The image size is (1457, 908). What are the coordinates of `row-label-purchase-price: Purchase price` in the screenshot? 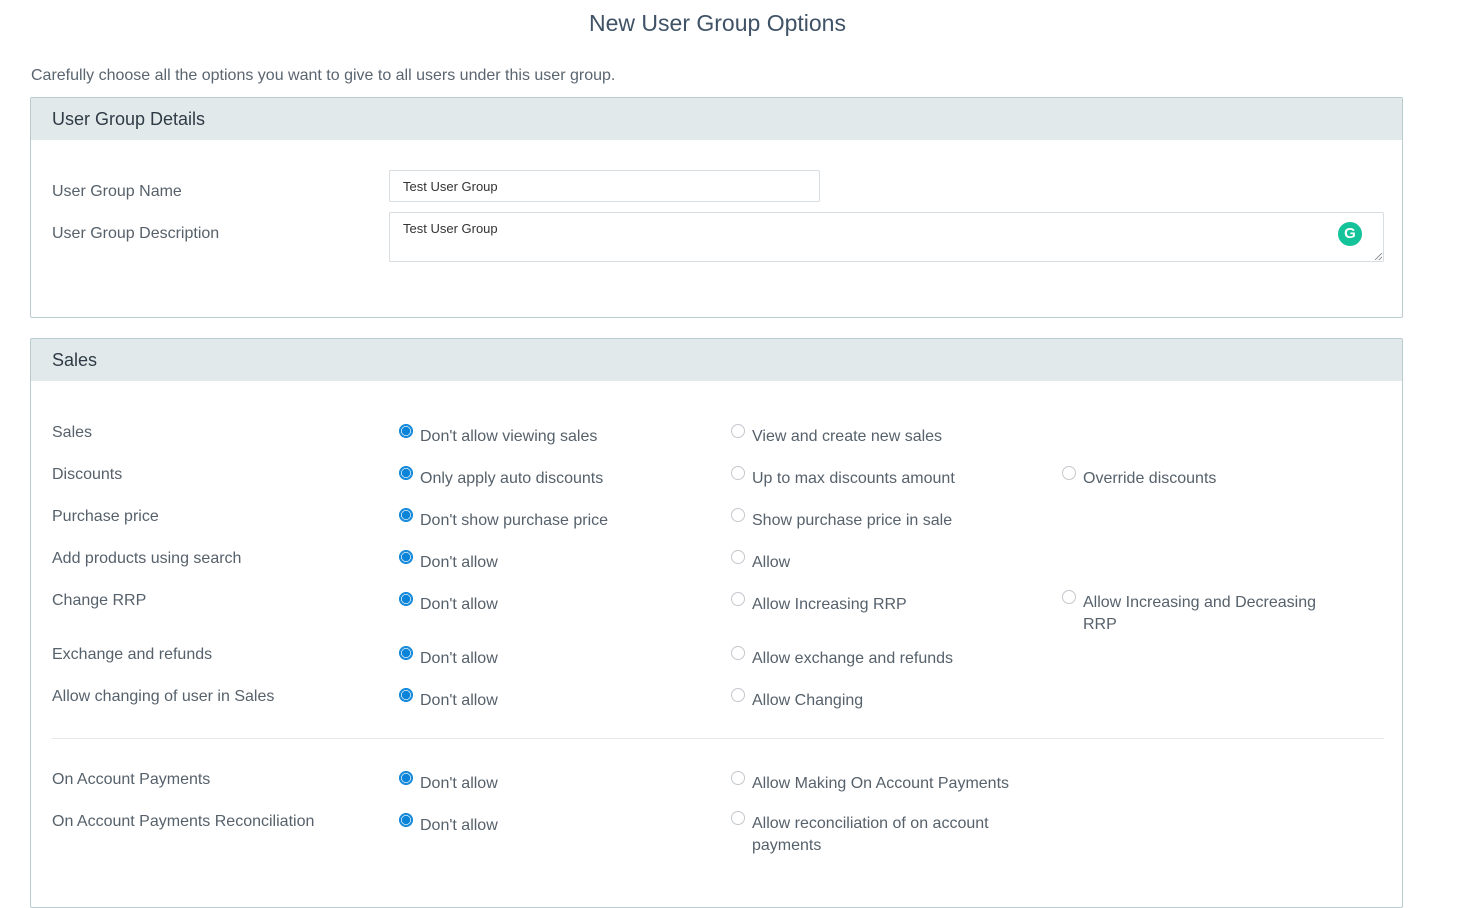 It's located at (105, 516).